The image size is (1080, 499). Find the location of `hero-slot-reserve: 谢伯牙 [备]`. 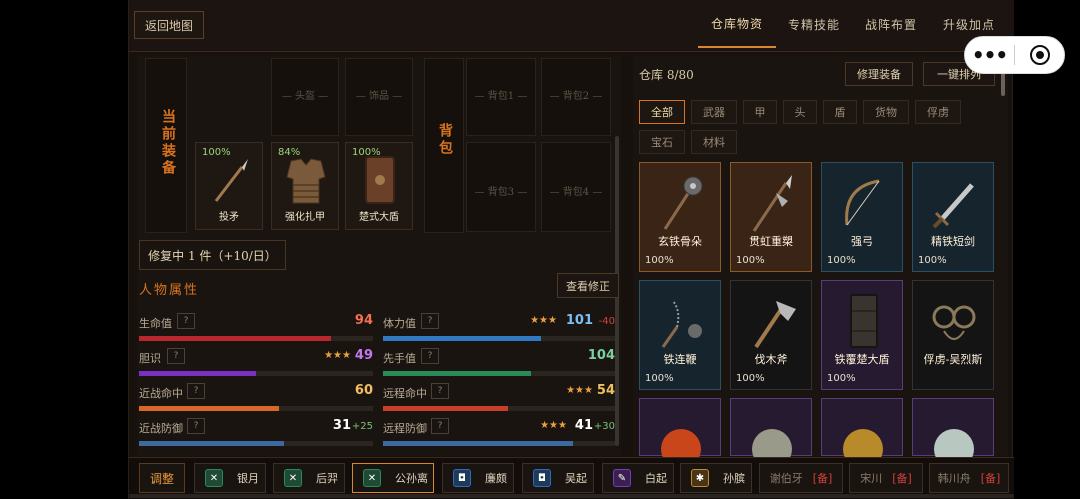

hero-slot-reserve: 谢伯牙 [备] is located at coordinates (801, 478).